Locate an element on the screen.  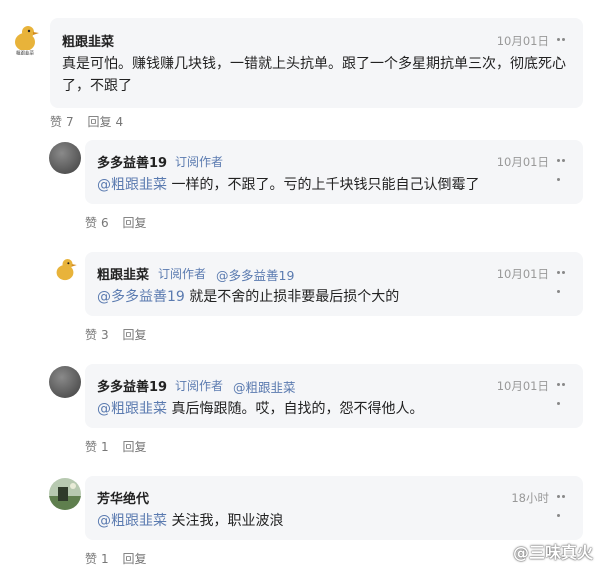
comment-bubble: 芳华绝代 18小时 @粗跟韭菜 关注我，职业波浪 is located at coordinates (334, 508).